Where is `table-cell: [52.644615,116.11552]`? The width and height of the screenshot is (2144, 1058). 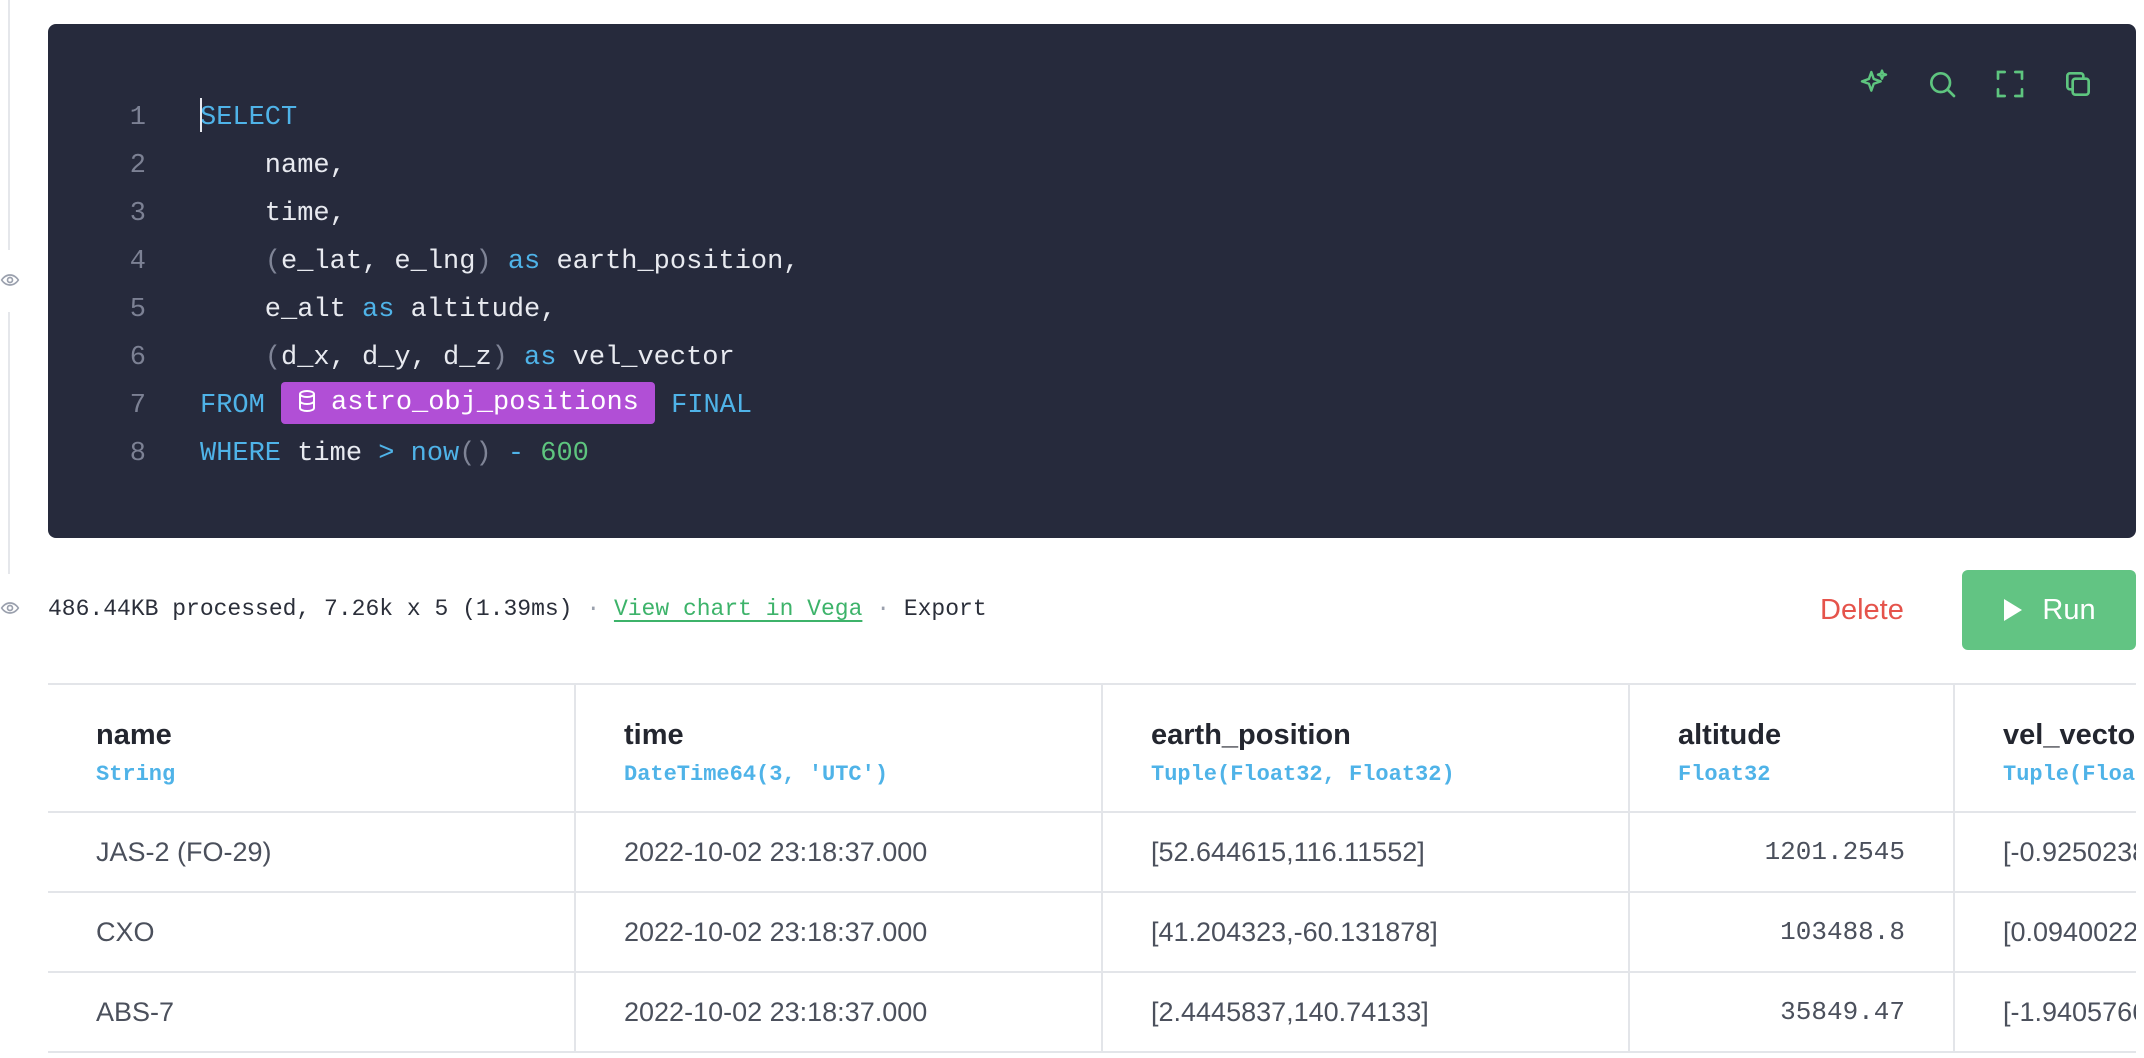 table-cell: [52.644615,116.11552] is located at coordinates (1366, 852).